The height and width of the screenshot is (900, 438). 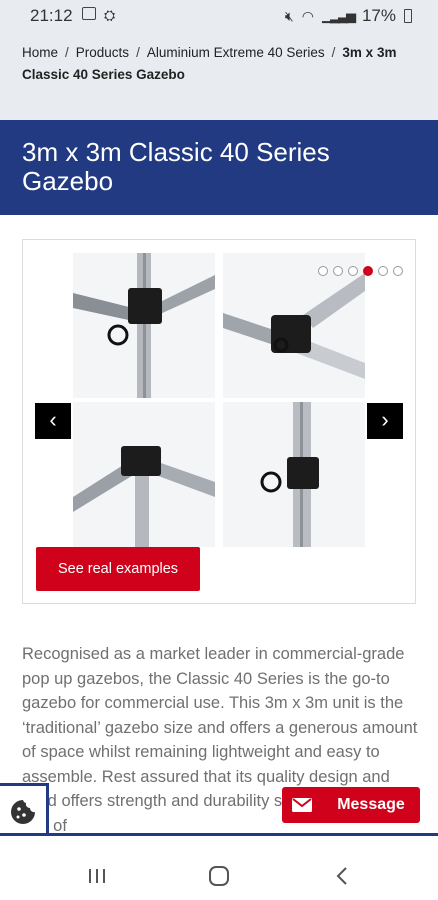 I want to click on gallery-photo-joint-top-left, so click(x=144, y=325).